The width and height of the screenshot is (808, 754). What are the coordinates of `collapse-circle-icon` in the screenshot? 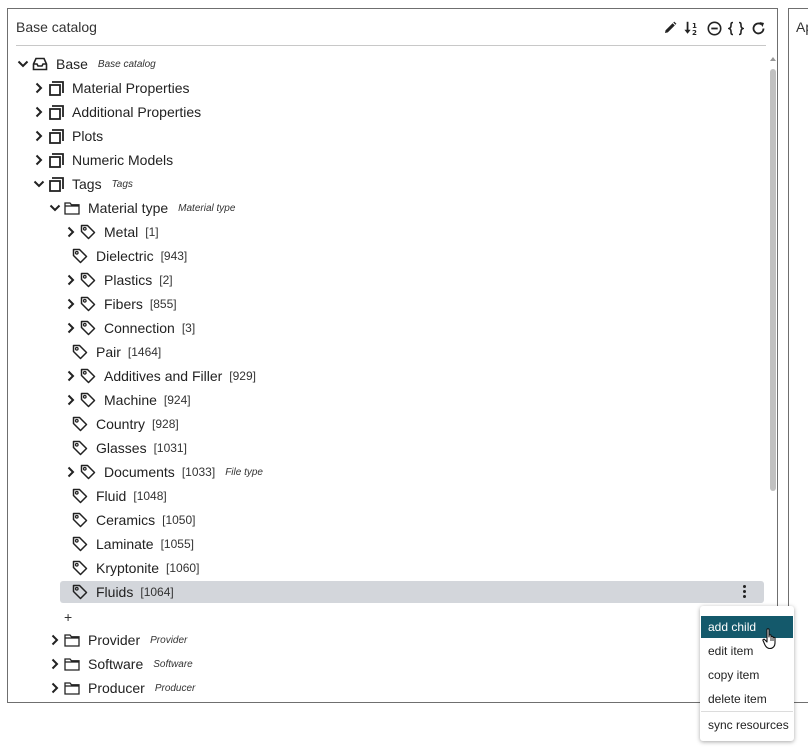 It's located at (714, 28).